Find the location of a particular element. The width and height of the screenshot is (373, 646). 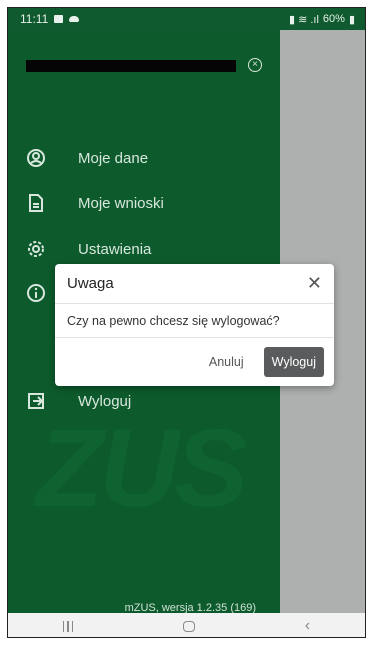

recent-apps-icon is located at coordinates (68, 626).